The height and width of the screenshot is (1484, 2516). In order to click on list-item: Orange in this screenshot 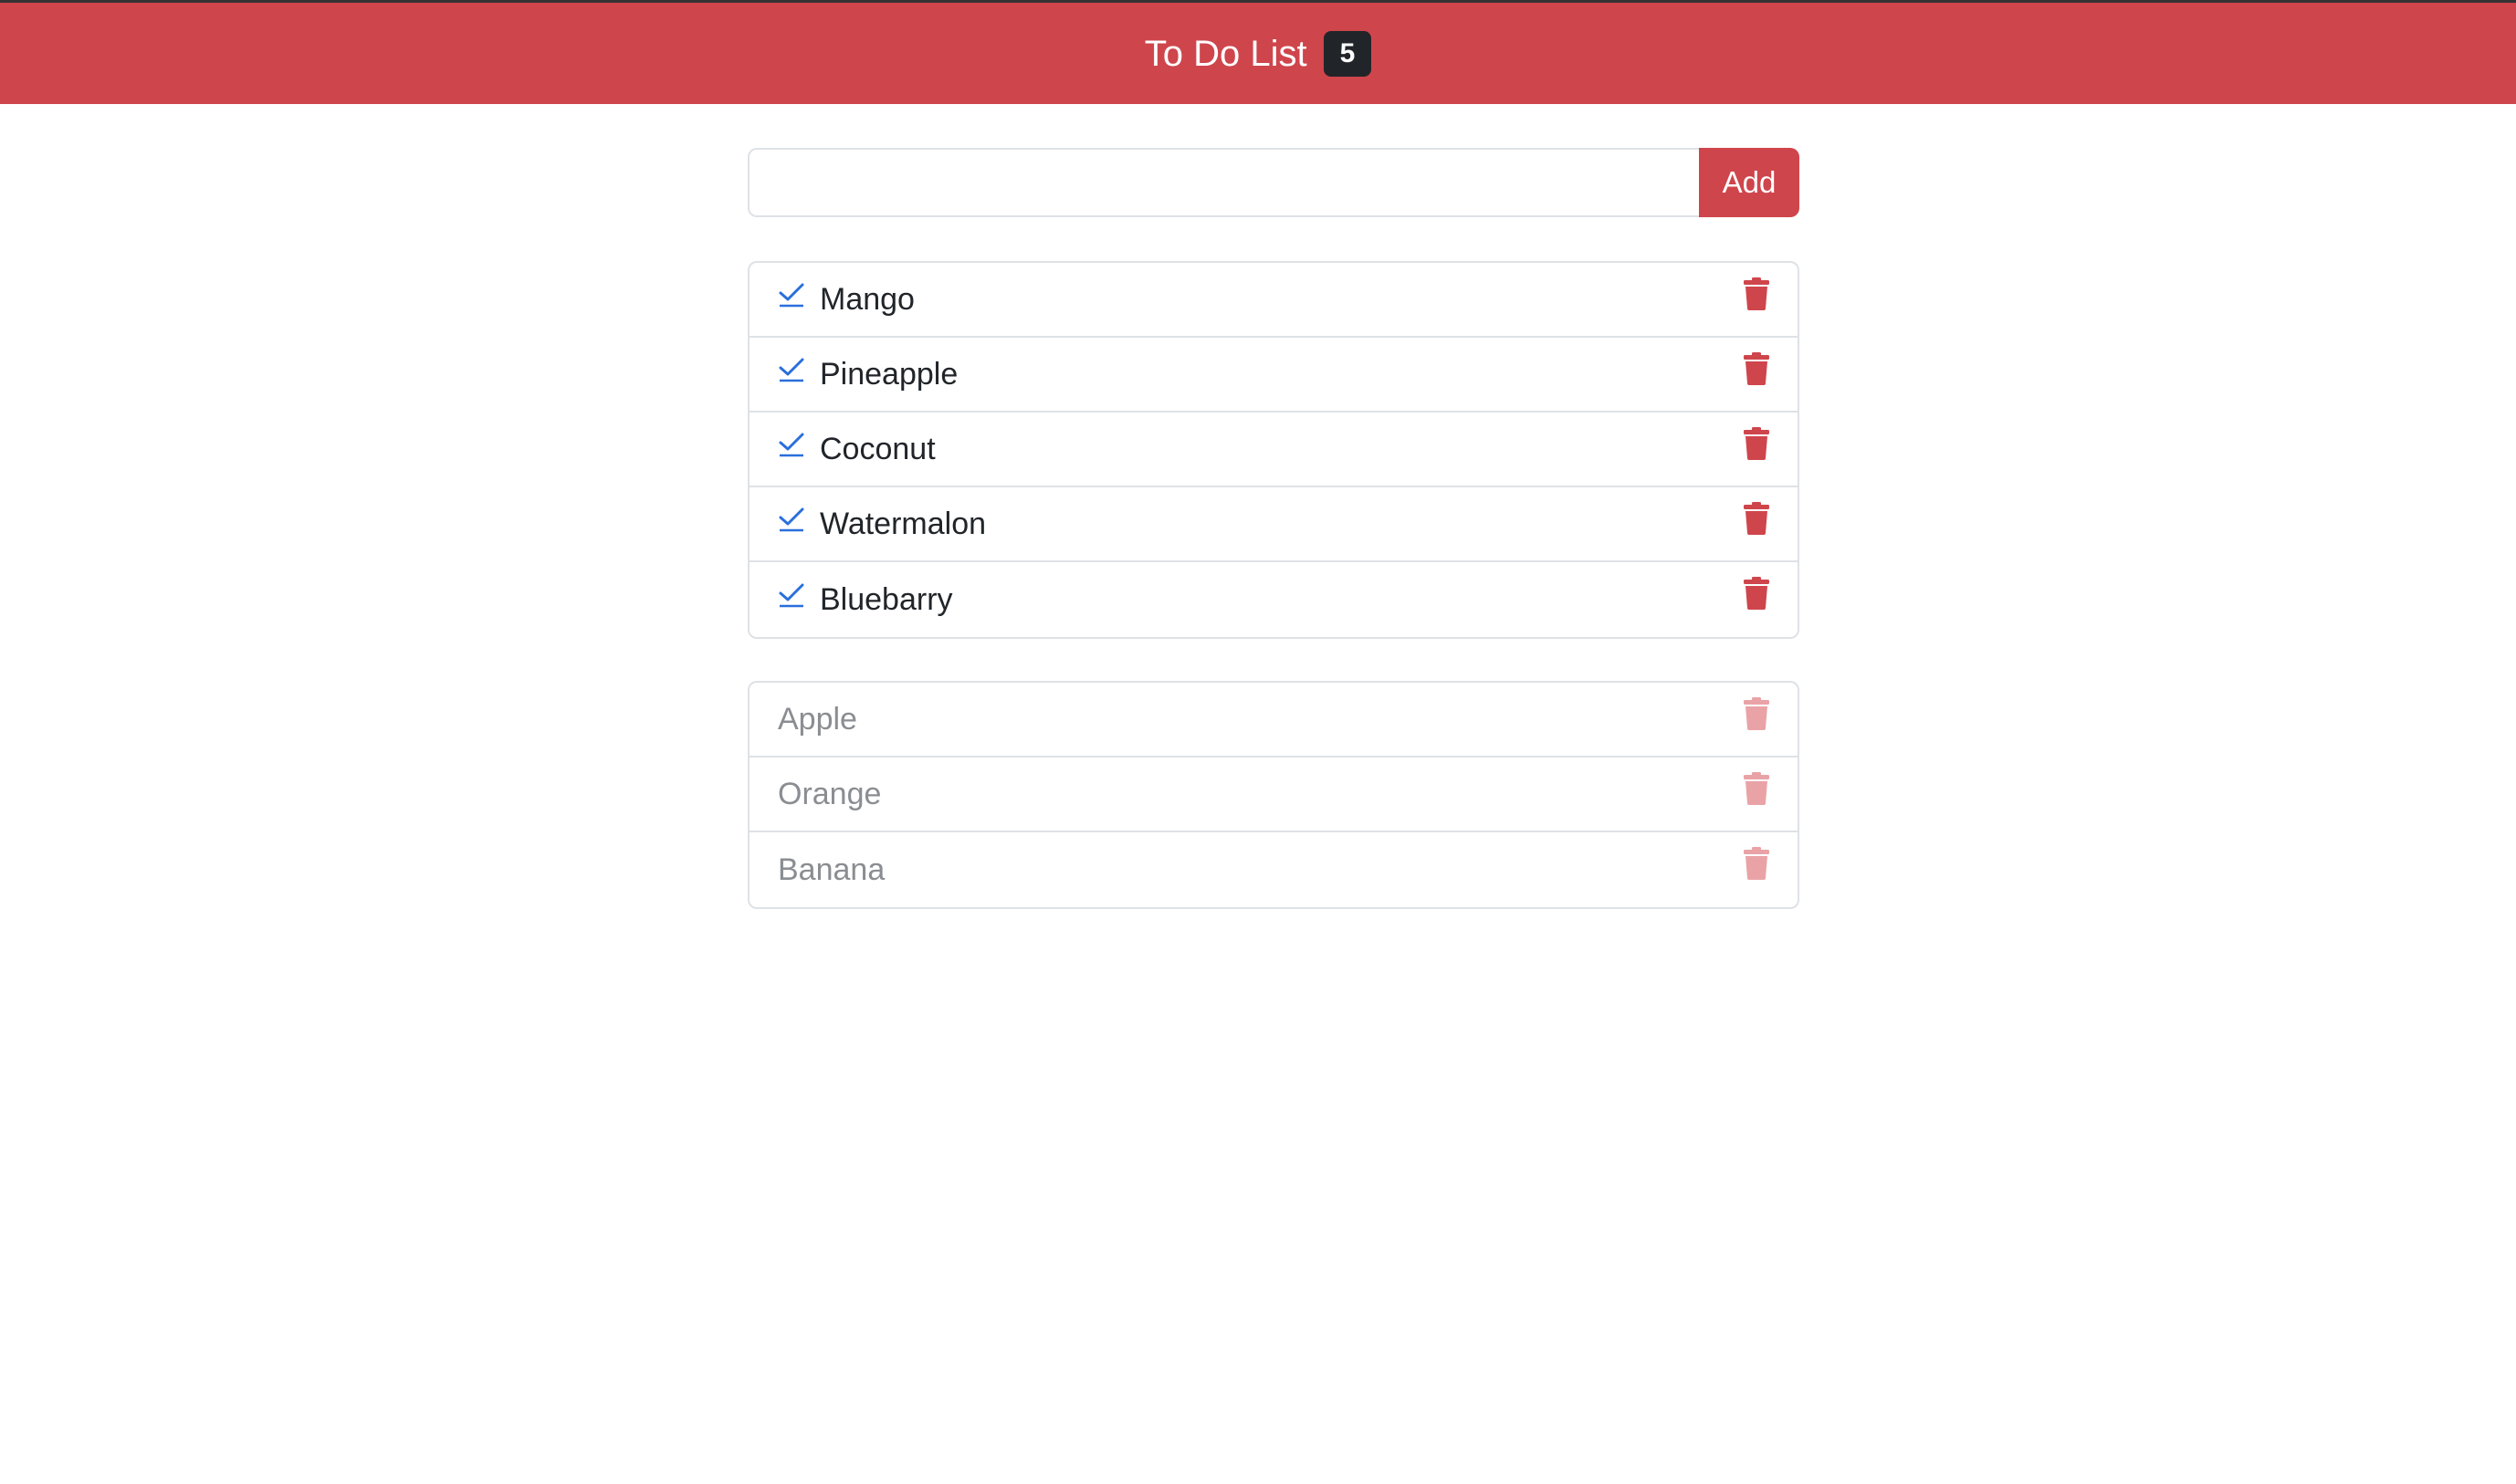, I will do `click(1274, 795)`.